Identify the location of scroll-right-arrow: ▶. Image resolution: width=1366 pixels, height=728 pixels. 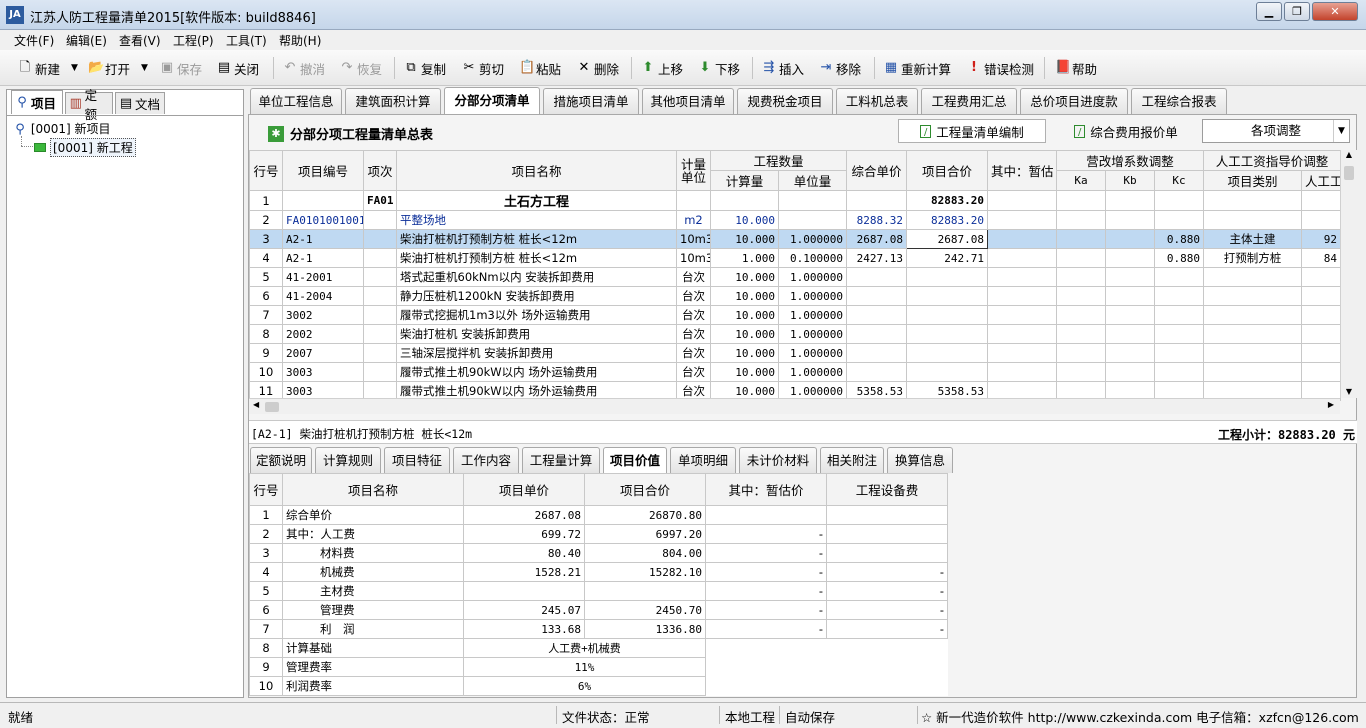
(1331, 404).